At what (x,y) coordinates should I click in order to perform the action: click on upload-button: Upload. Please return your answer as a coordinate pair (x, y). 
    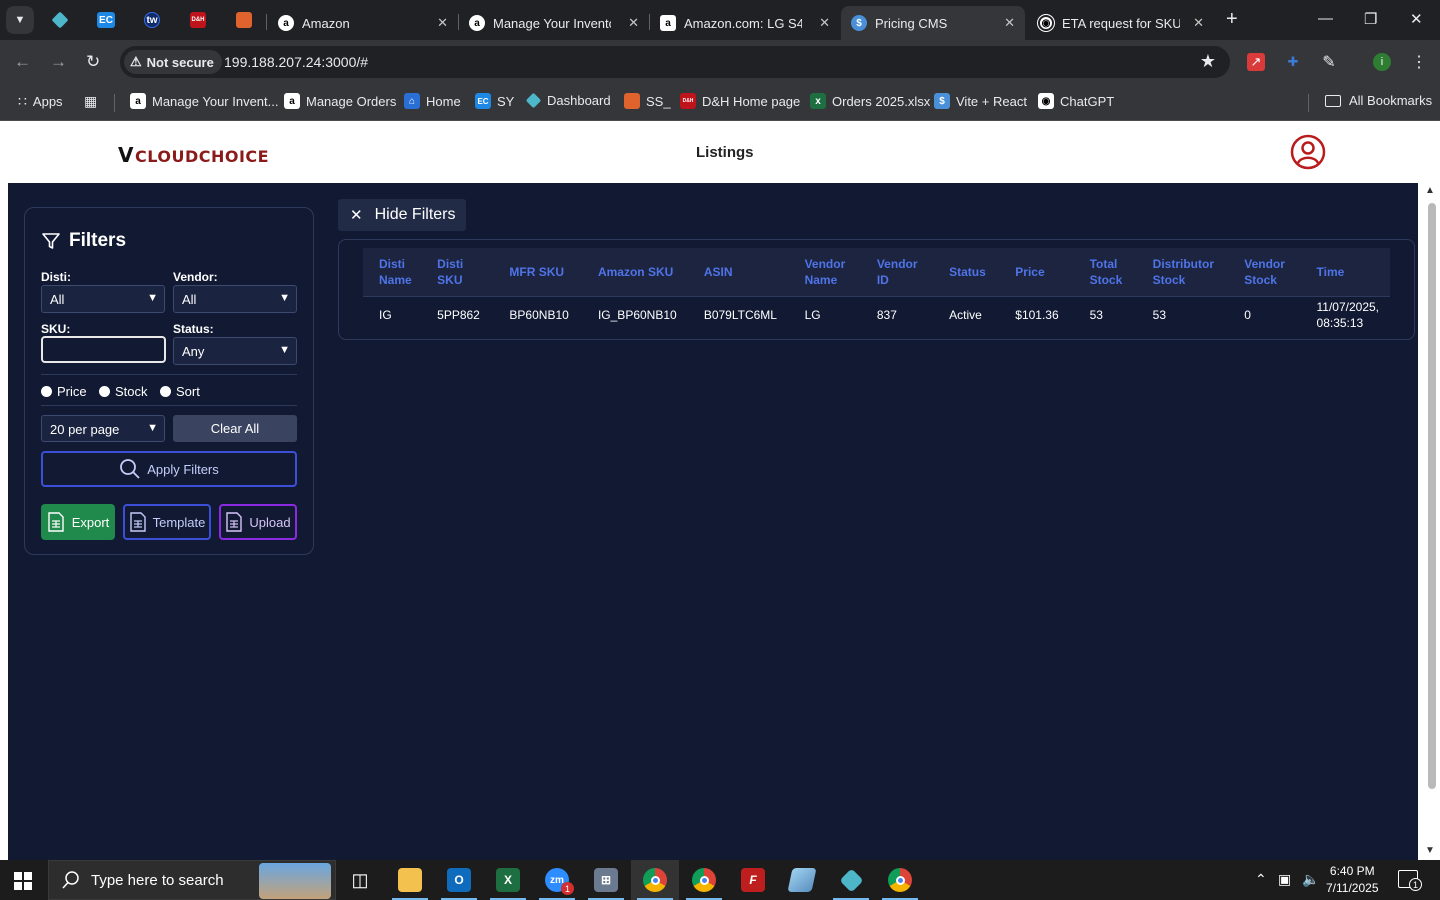
    Looking at the image, I should click on (258, 522).